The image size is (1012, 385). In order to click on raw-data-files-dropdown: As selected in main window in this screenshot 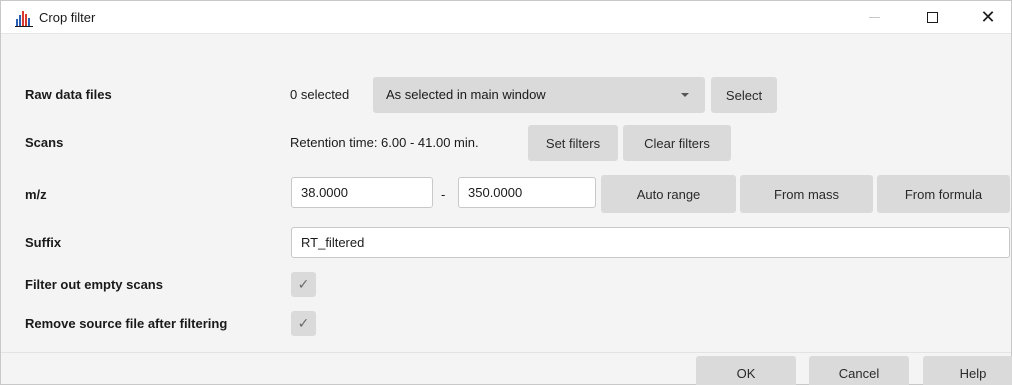, I will do `click(539, 95)`.